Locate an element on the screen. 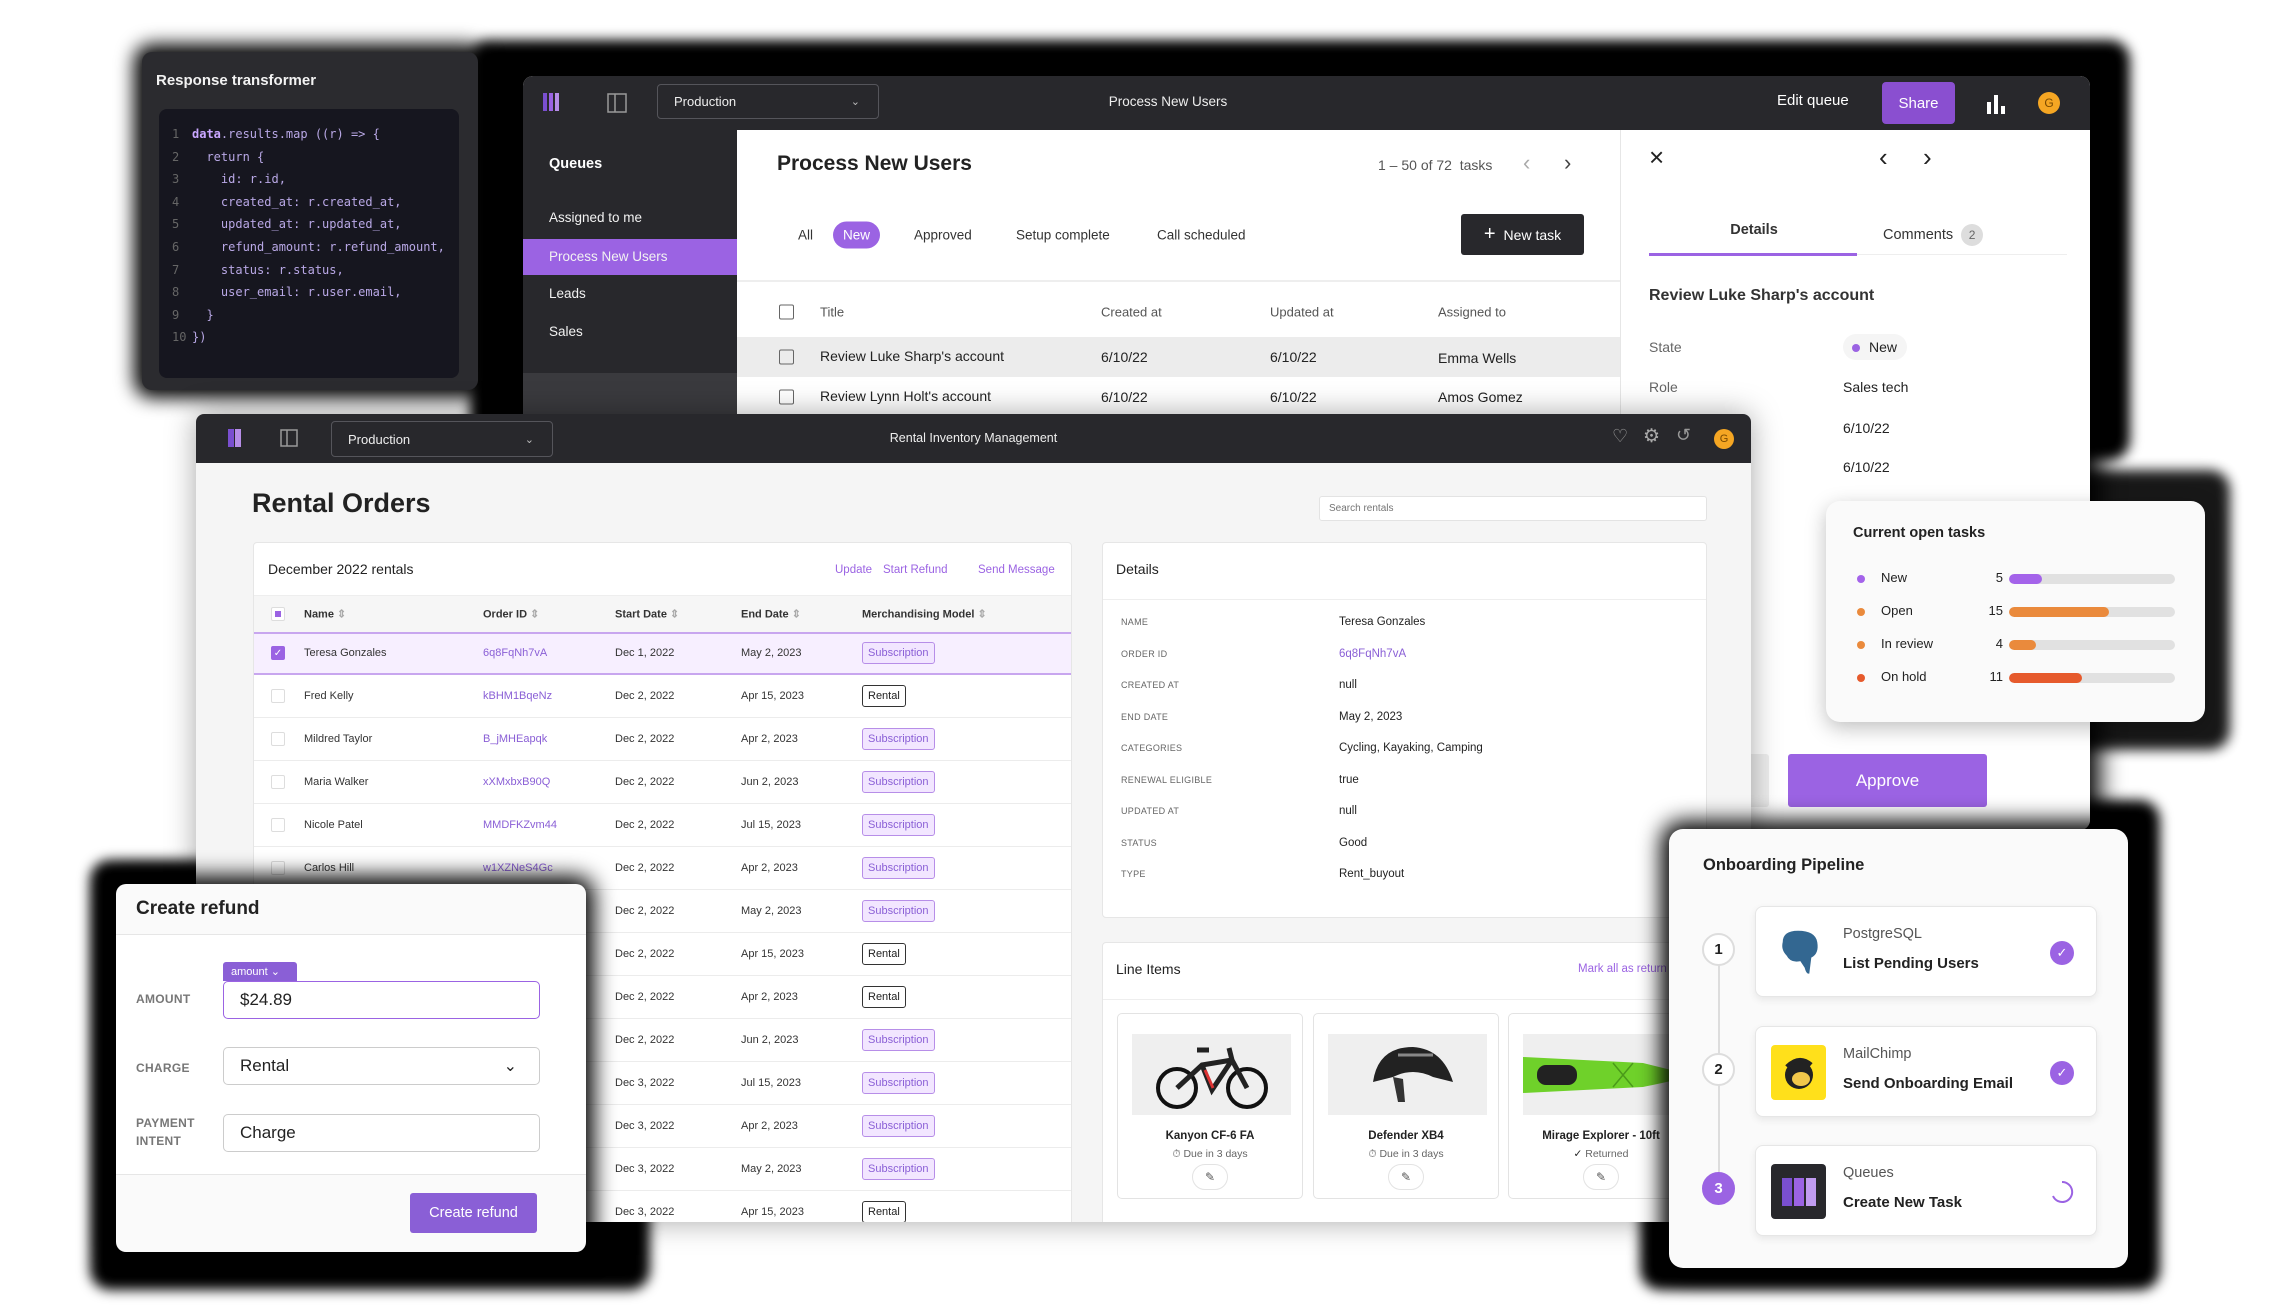 The image size is (2296, 1305). pipeline-step-card: MailChimp Send Onboarding Email ✓ is located at coordinates (1926, 1071).